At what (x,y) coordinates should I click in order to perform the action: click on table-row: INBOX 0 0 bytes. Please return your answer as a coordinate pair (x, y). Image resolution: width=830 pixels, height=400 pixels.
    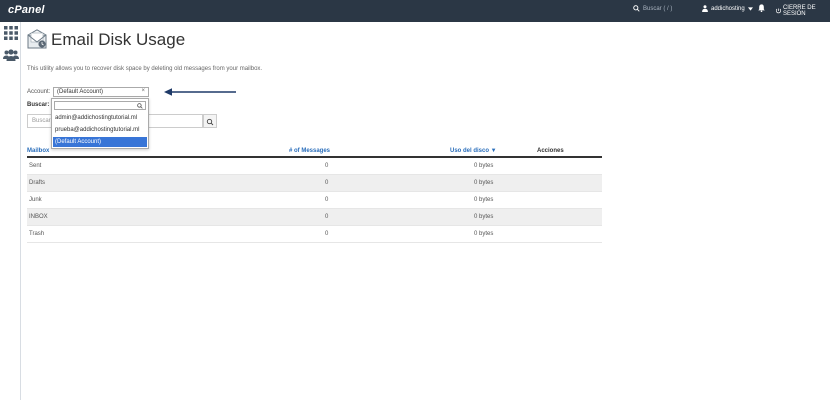
    Looking at the image, I should click on (314, 217).